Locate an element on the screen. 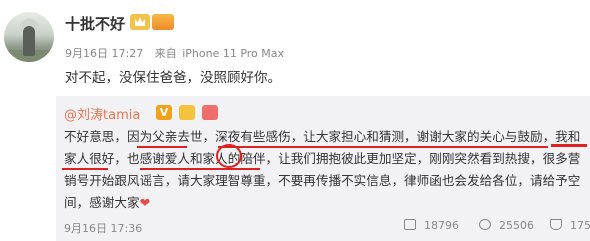 The width and height of the screenshot is (590, 241). post-meta: 9月16日 17:27 来自 iPhone 11 Pro Max is located at coordinates (178, 53).